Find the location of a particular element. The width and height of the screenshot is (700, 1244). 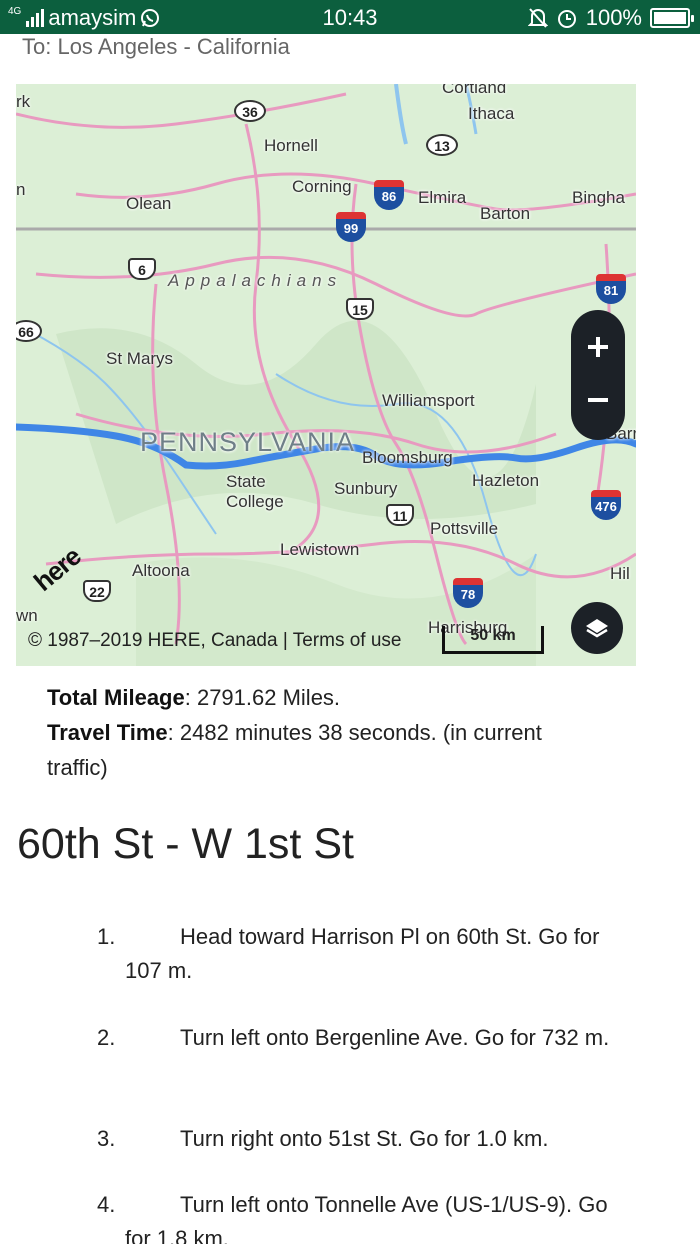

status-bar: 4G amaysim 10:43 100% is located at coordinates (350, 17).